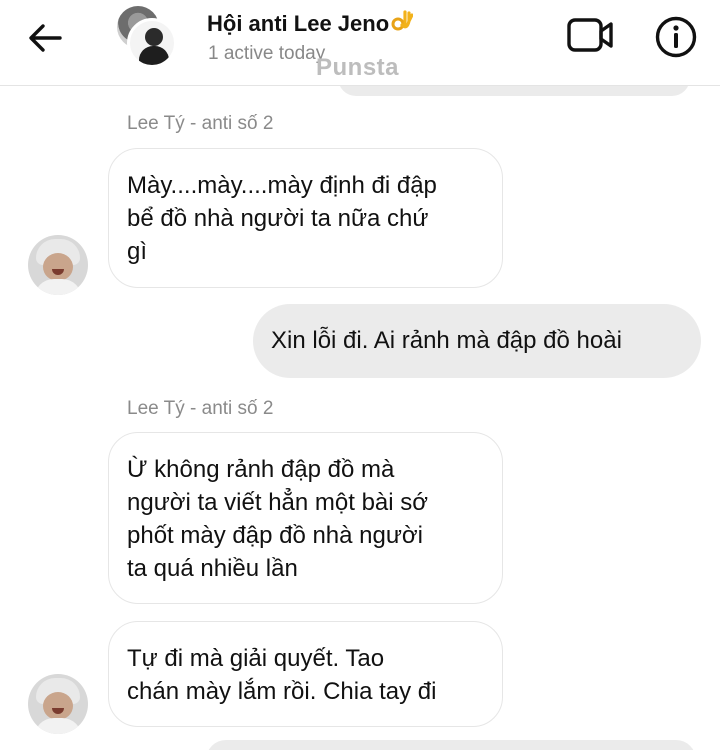  What do you see at coordinates (358, 67) in the screenshot?
I see `watermark: Punsta` at bounding box center [358, 67].